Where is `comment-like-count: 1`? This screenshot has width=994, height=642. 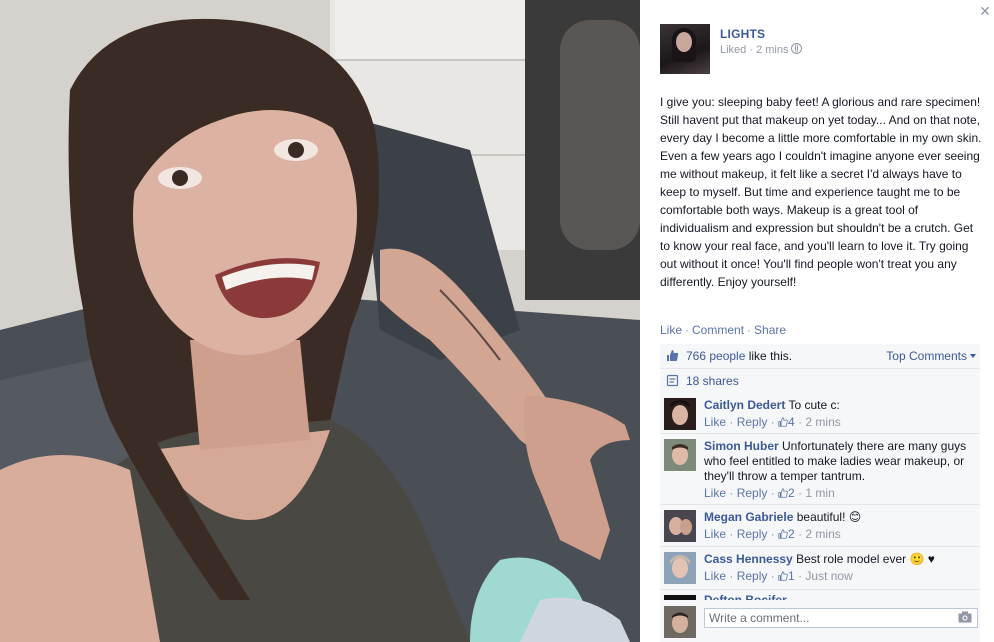
comment-like-count: 1 is located at coordinates (791, 576).